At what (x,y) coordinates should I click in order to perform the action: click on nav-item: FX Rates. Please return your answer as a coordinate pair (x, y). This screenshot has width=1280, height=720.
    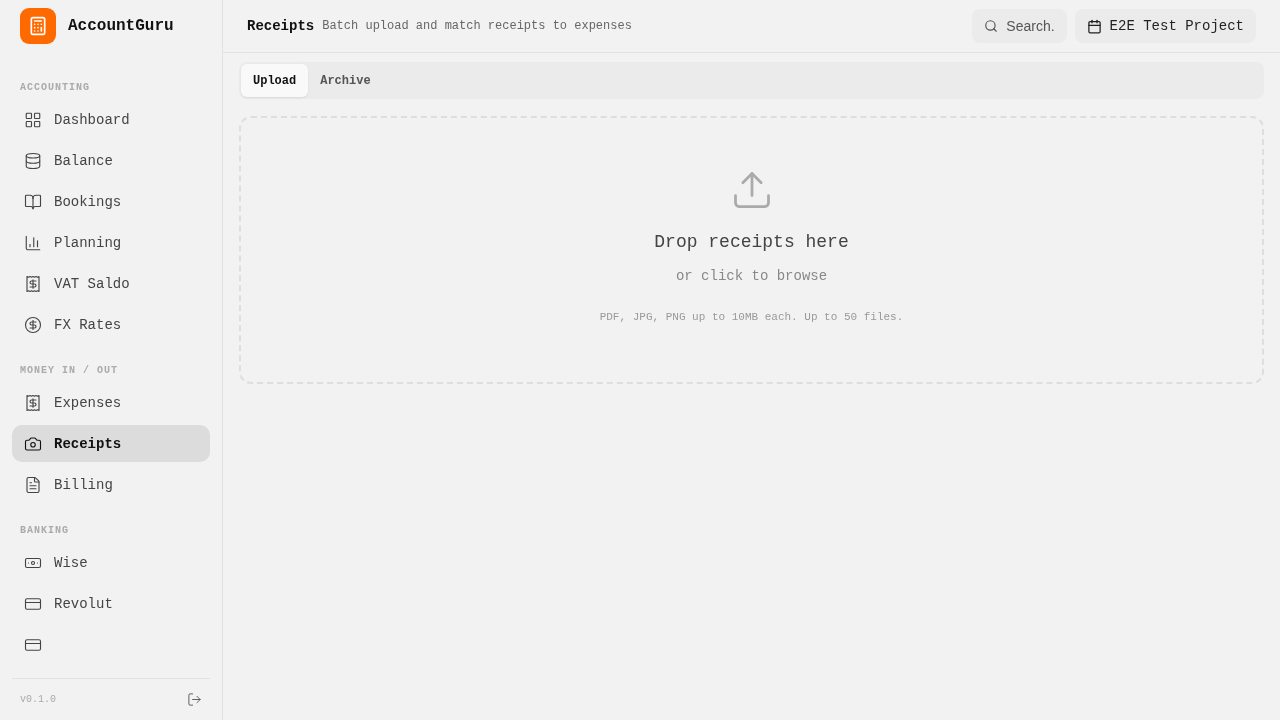
    Looking at the image, I should click on (111, 324).